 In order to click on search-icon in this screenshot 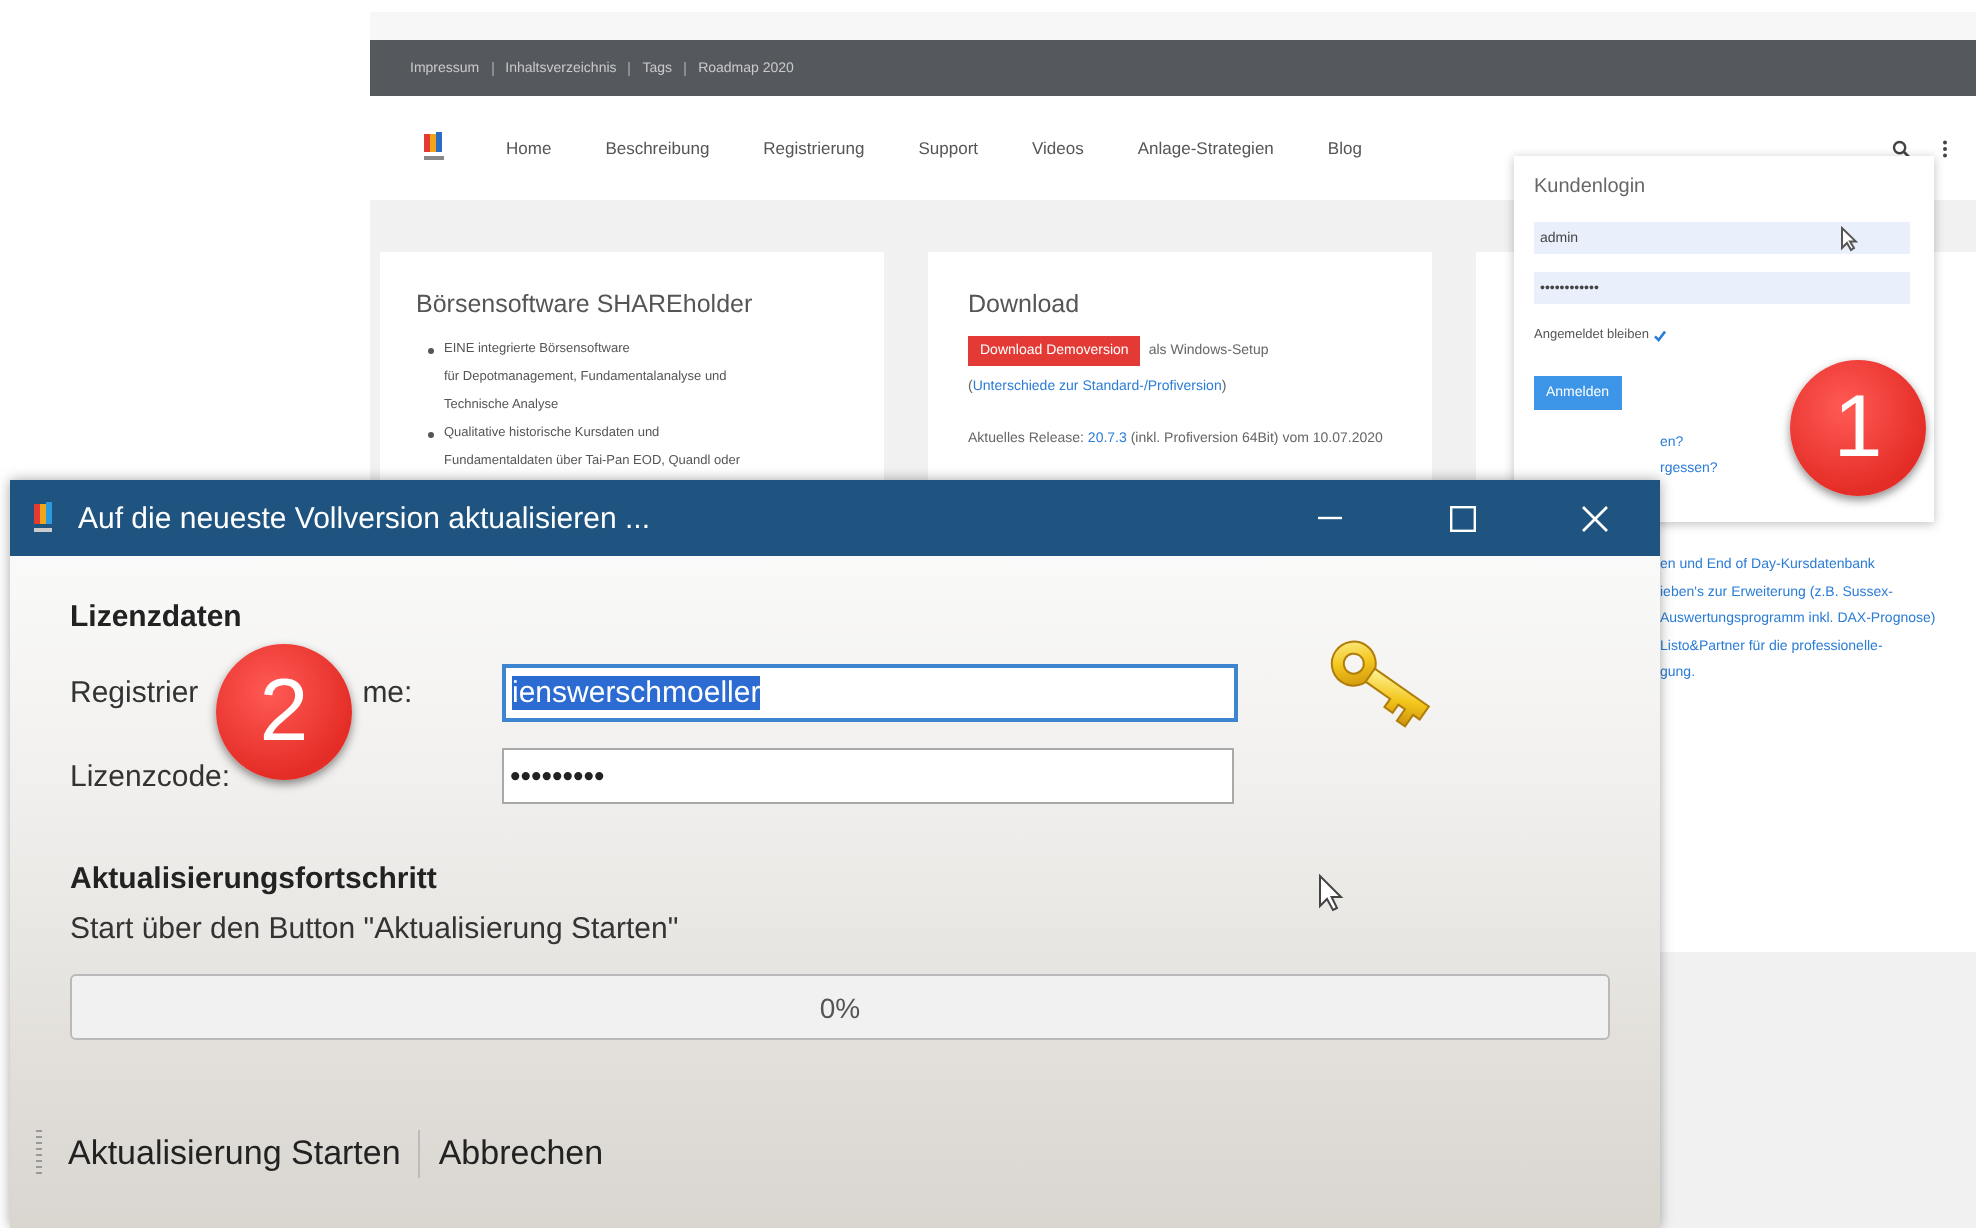, I will do `click(1901, 148)`.